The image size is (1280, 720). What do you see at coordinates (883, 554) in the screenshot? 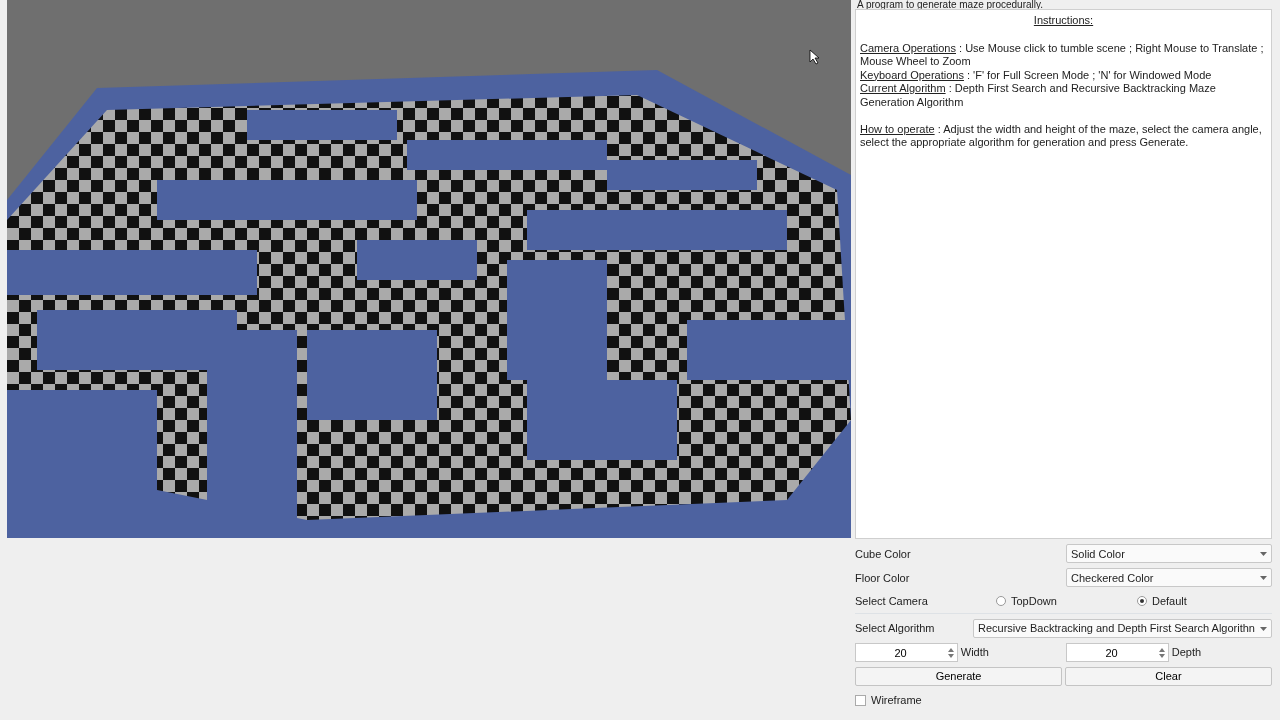
I see `cube-color-label: Cube Color` at bounding box center [883, 554].